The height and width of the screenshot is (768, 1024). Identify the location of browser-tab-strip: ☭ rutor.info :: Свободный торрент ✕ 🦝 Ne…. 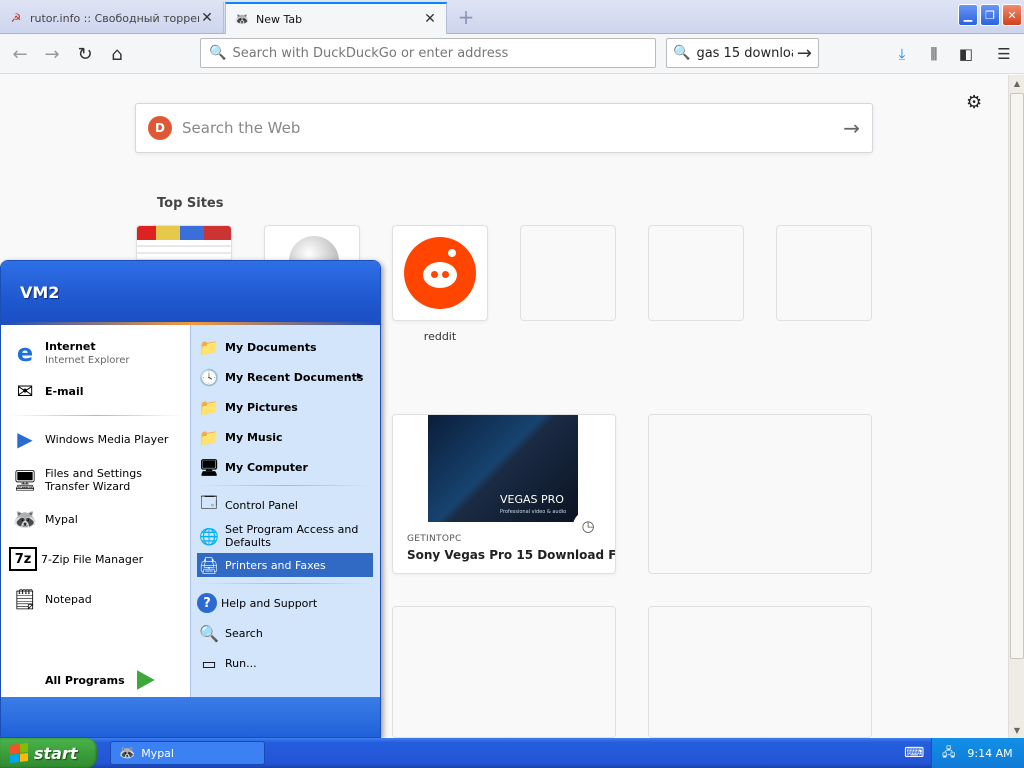
(512, 17).